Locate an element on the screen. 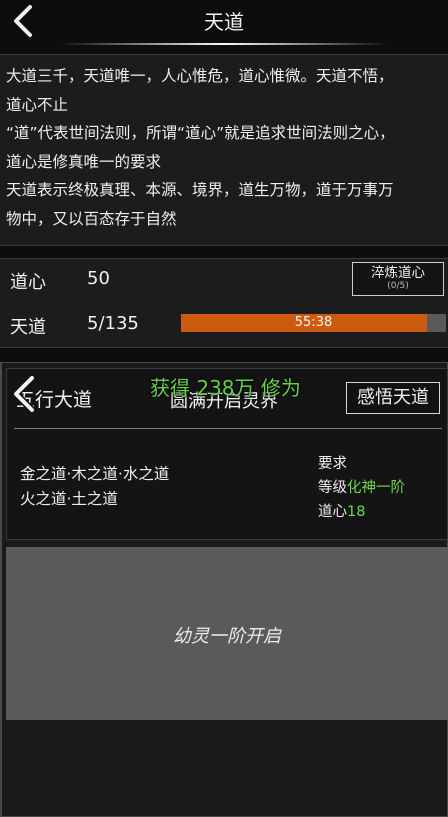 The image size is (448, 817). dao-list-line: 金之道·木之道·水之道 is located at coordinates (95, 474).